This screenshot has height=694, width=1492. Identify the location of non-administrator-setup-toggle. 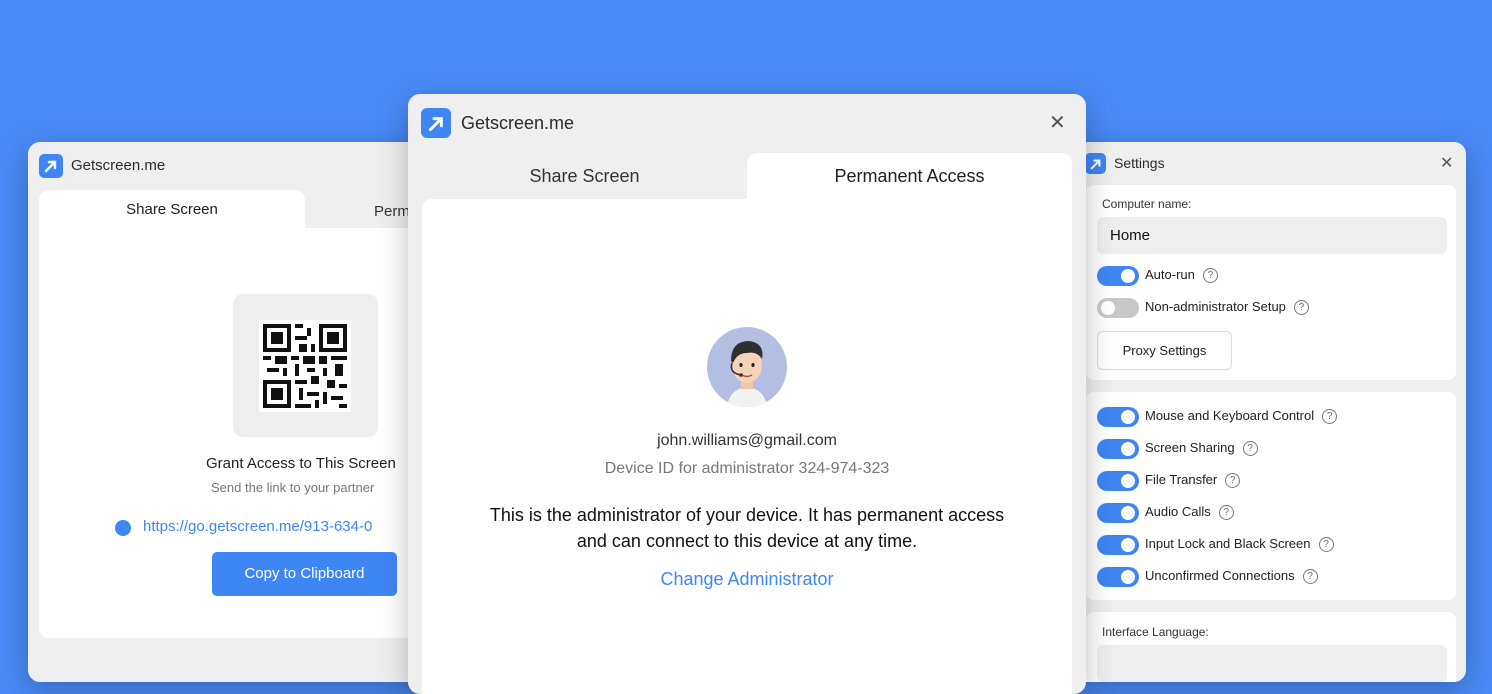
(1118, 308).